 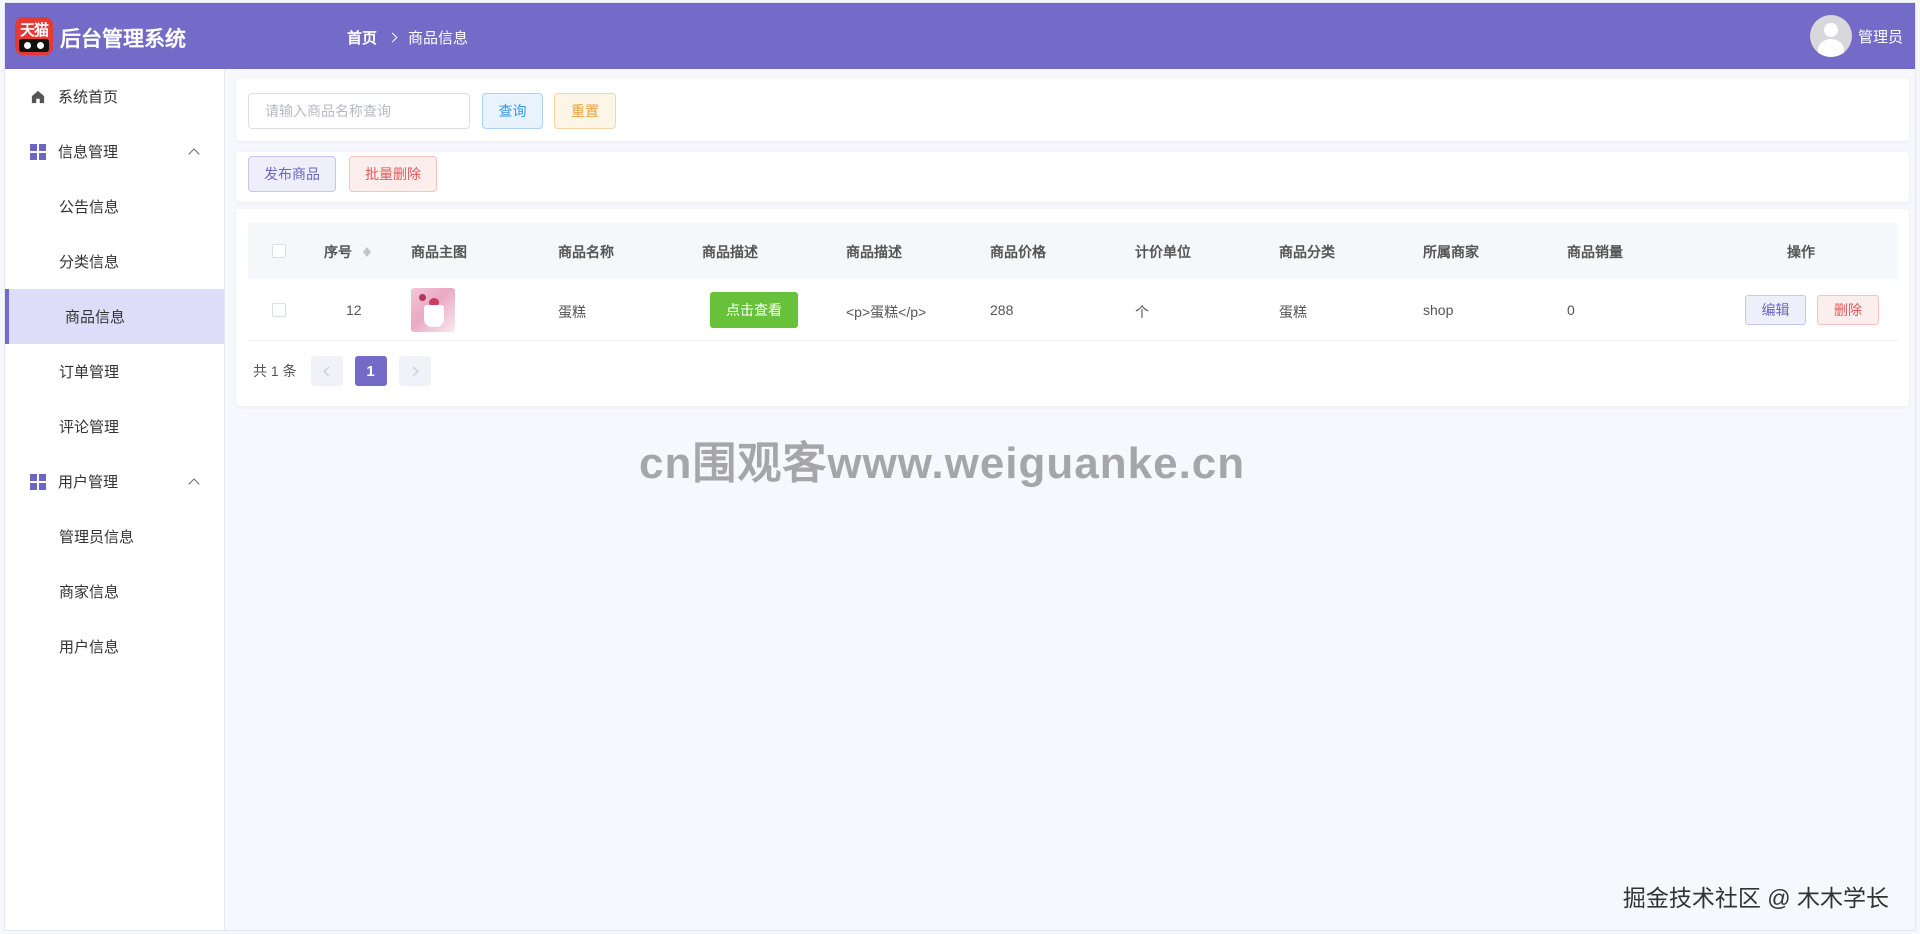 I want to click on chevron-left-icon, so click(x=328, y=371).